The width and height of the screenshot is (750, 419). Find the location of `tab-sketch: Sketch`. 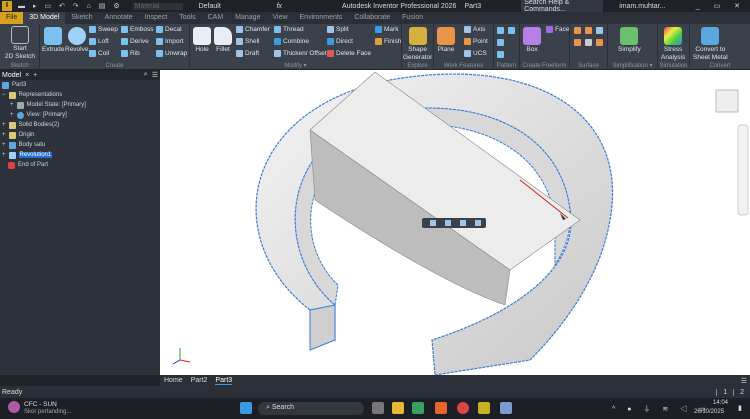

tab-sketch: Sketch is located at coordinates (81, 18).